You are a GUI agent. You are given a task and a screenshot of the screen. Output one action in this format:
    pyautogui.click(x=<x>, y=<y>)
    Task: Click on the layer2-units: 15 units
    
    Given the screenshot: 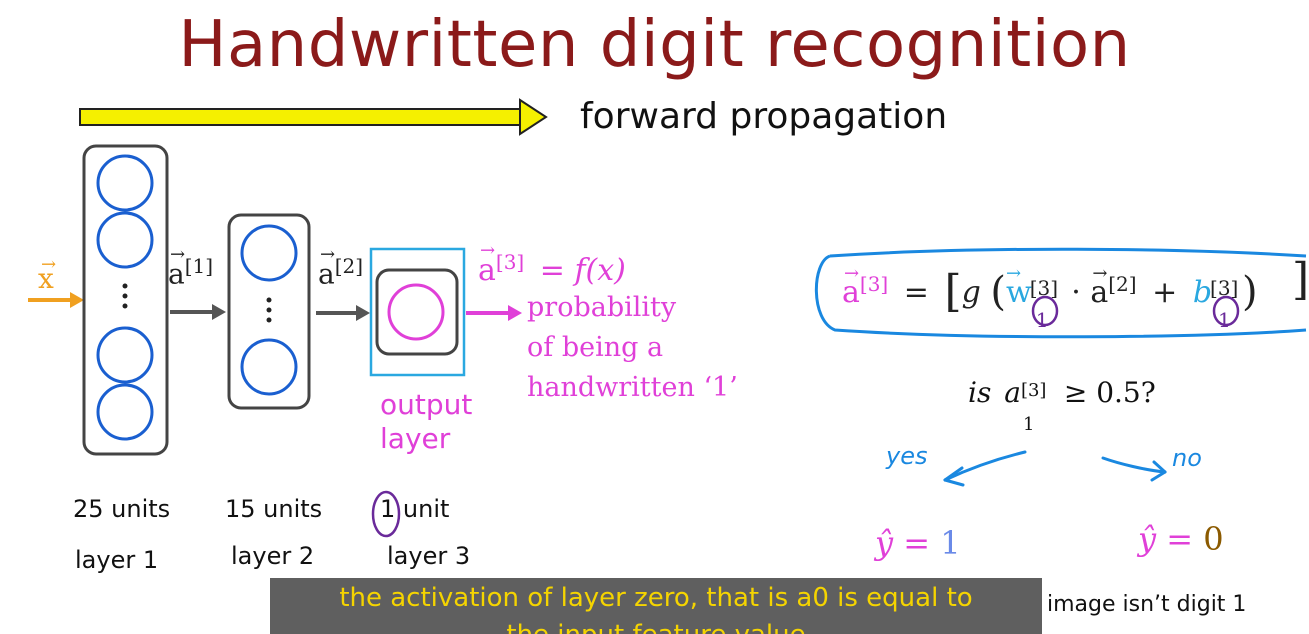 What is the action you would take?
    pyautogui.click(x=274, y=509)
    